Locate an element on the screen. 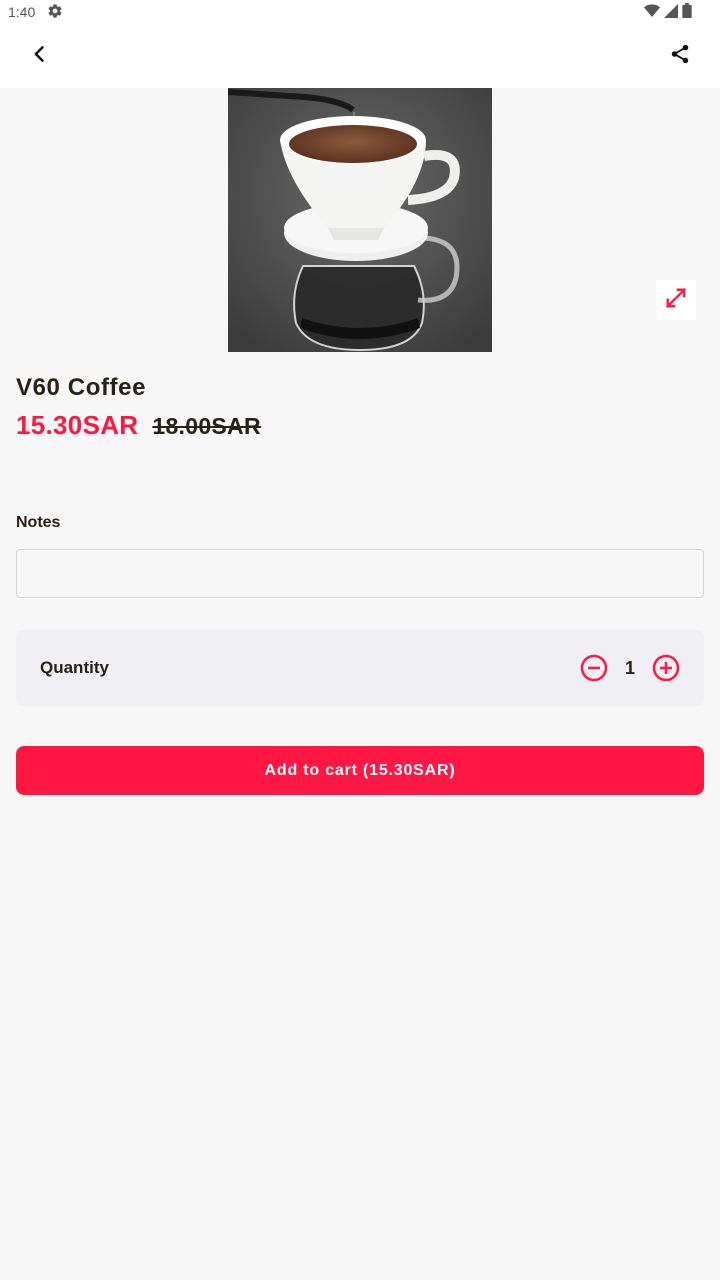 The image size is (720, 1280). plus-circle-icon is located at coordinates (666, 670).